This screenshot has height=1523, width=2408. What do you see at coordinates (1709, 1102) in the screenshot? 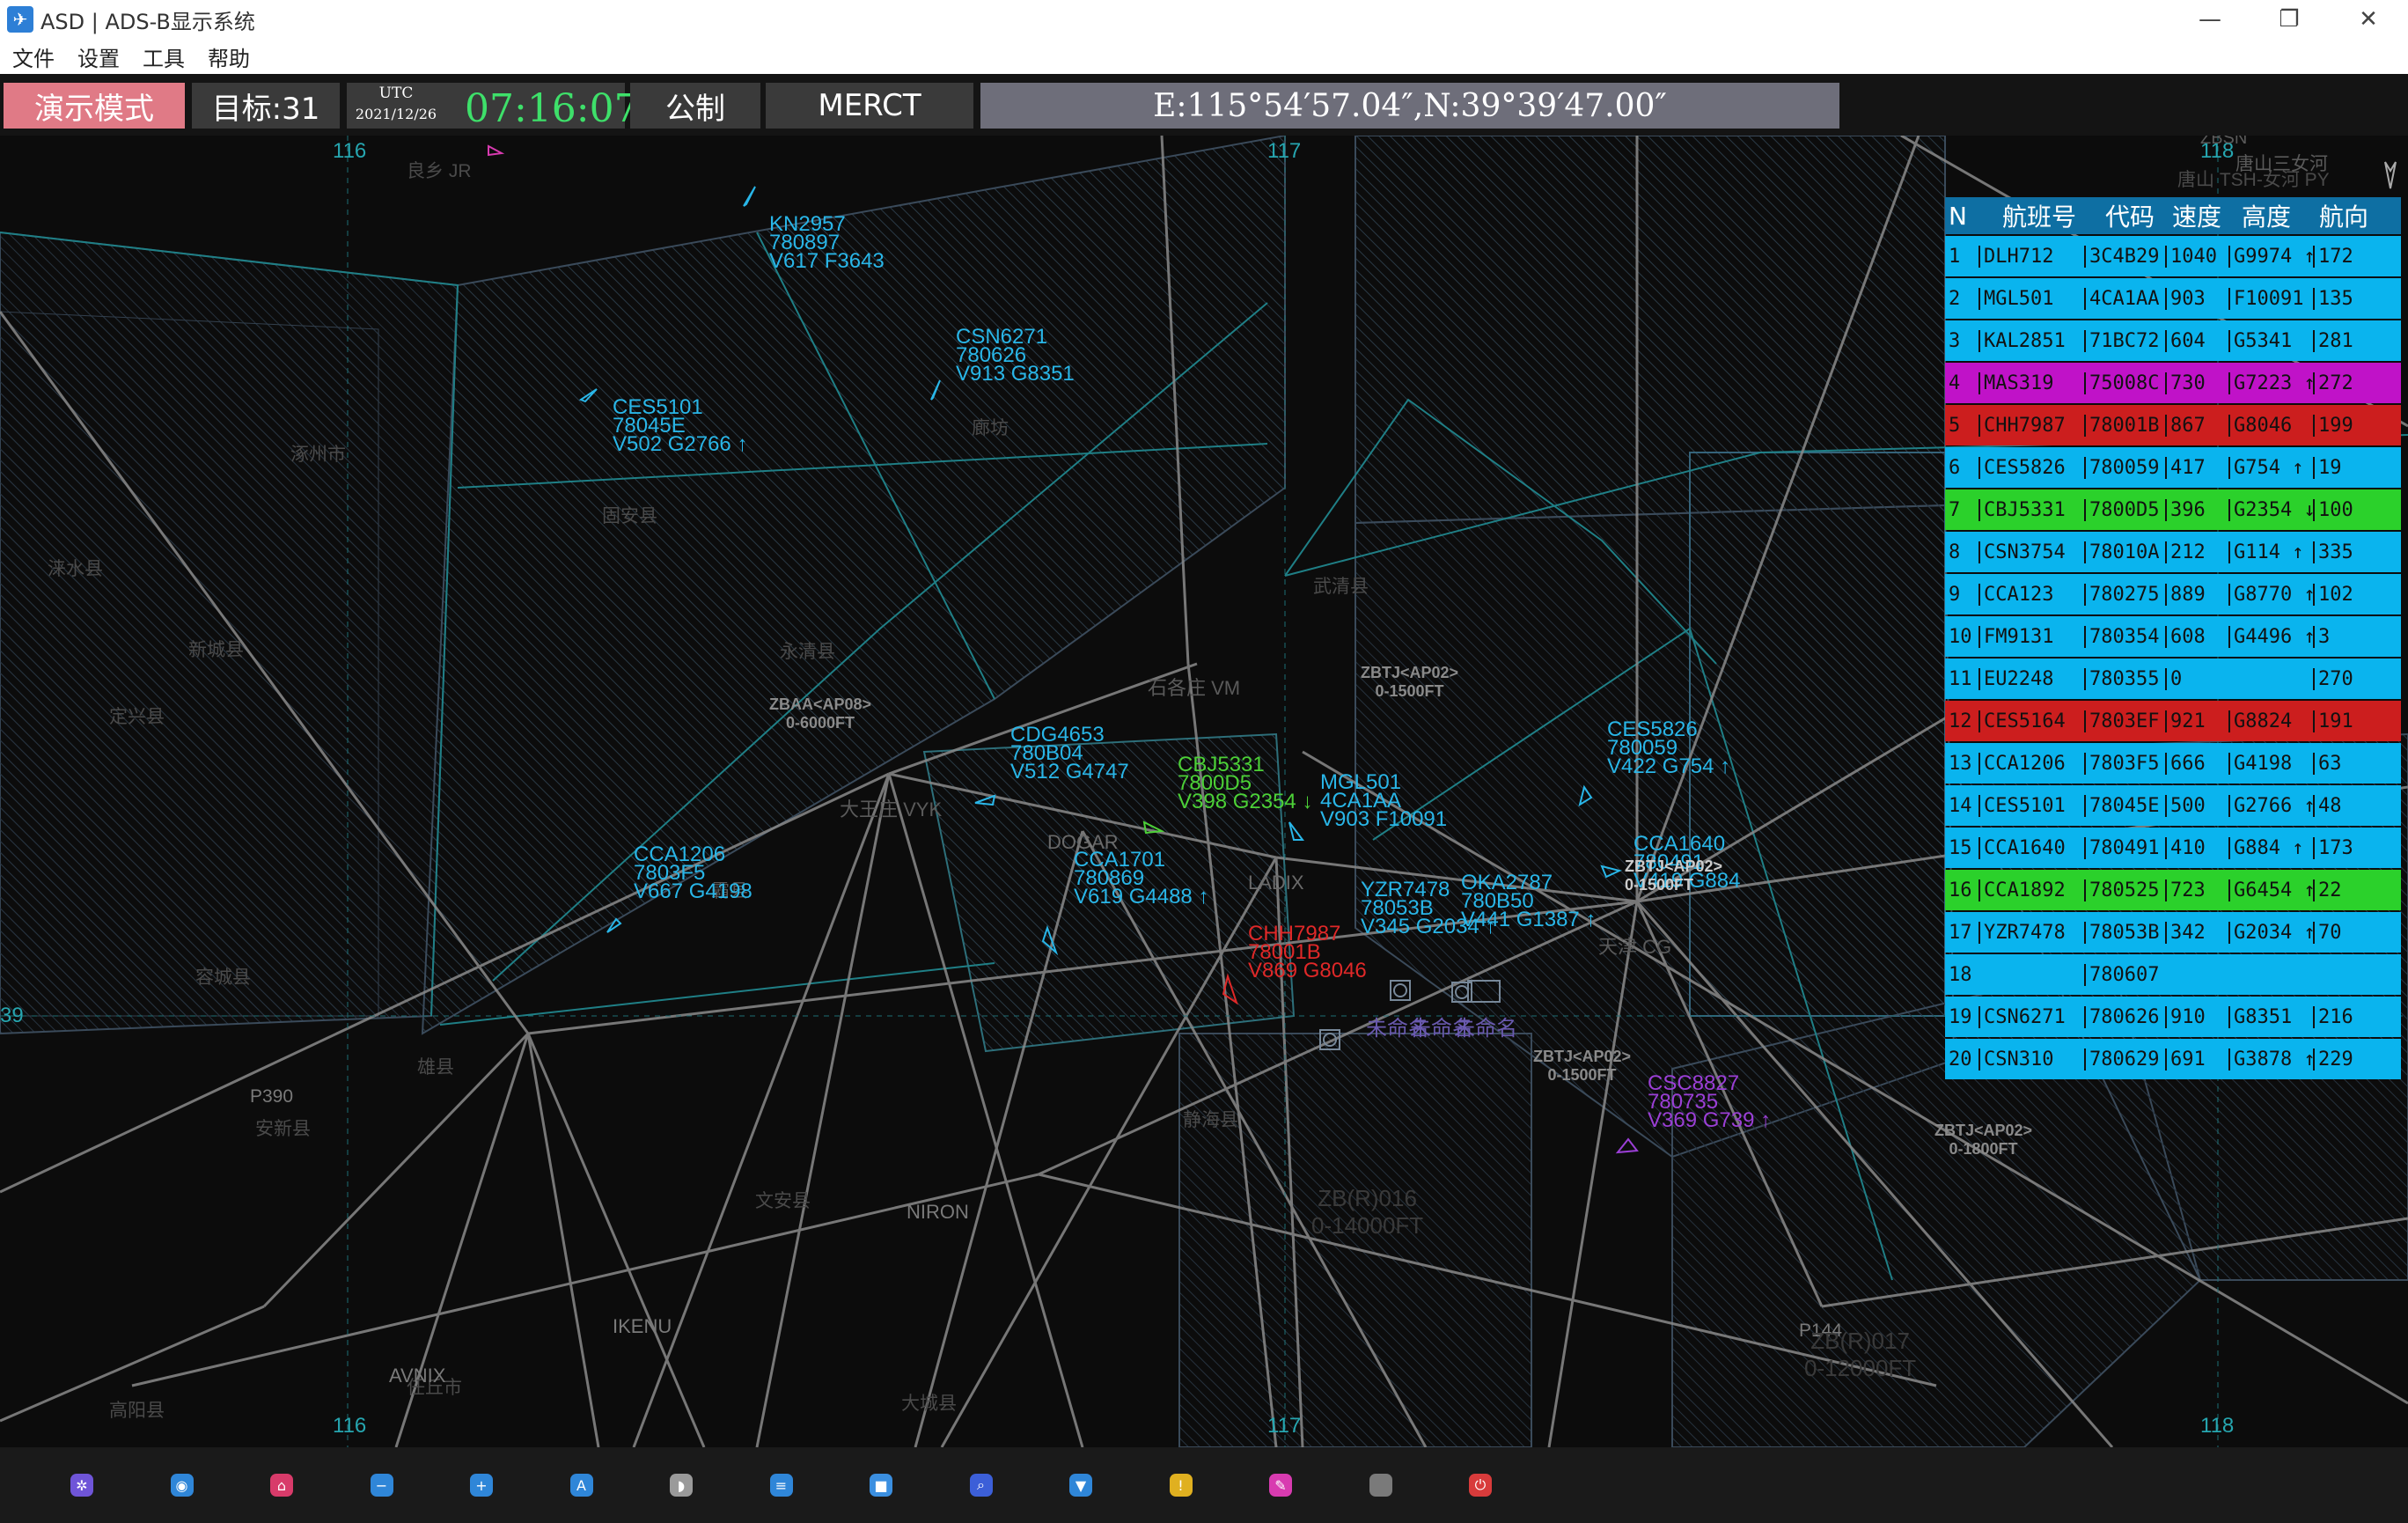
I see `aircraft-label: CSC8827 780735 V369 G739 ↑` at bounding box center [1709, 1102].